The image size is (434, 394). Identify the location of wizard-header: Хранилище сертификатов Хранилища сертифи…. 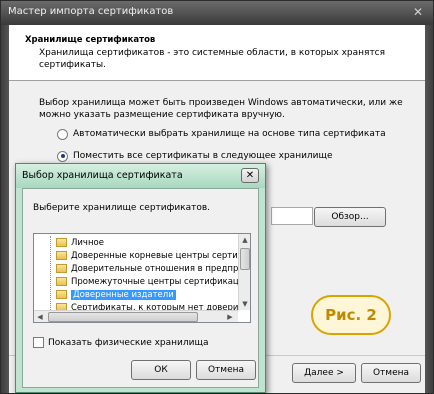
(217, 53).